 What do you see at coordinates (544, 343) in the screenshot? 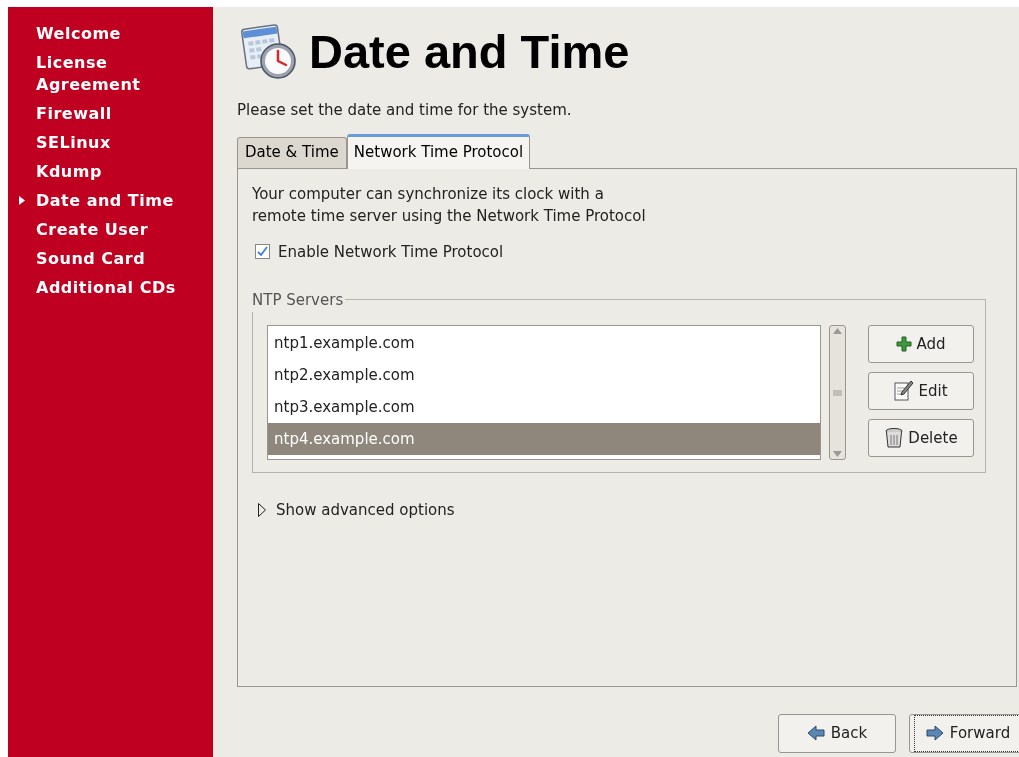
I see `server-row: ntp1.example.com` at bounding box center [544, 343].